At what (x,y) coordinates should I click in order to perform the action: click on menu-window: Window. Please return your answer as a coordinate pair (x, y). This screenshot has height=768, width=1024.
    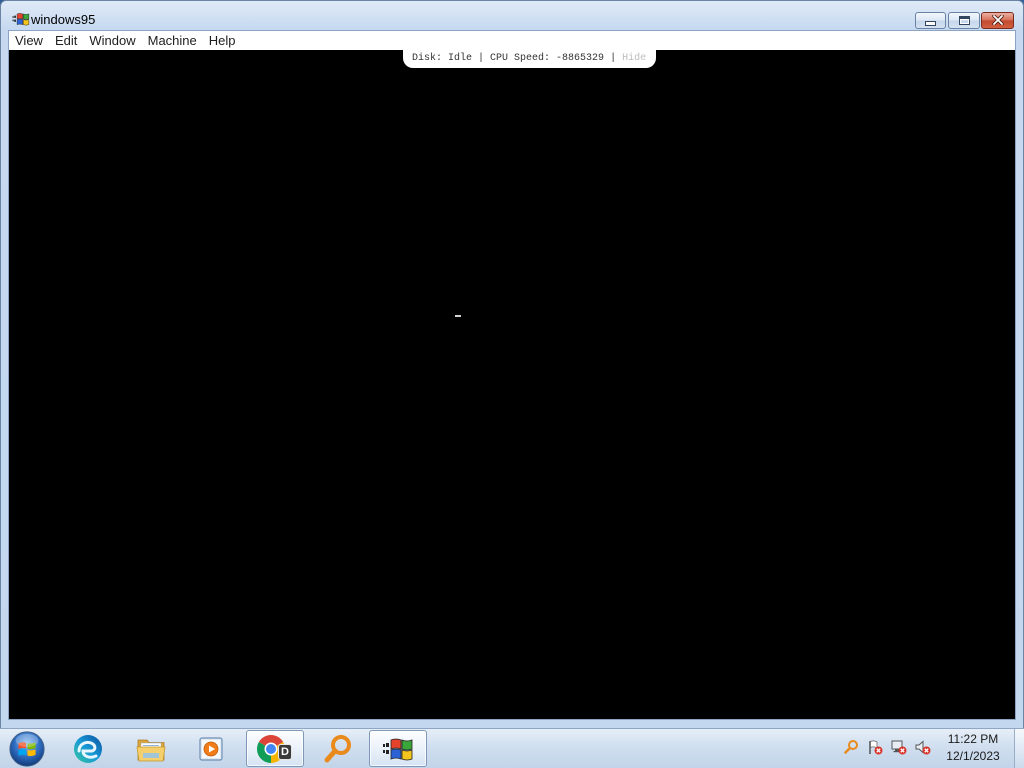
    Looking at the image, I should click on (112, 40).